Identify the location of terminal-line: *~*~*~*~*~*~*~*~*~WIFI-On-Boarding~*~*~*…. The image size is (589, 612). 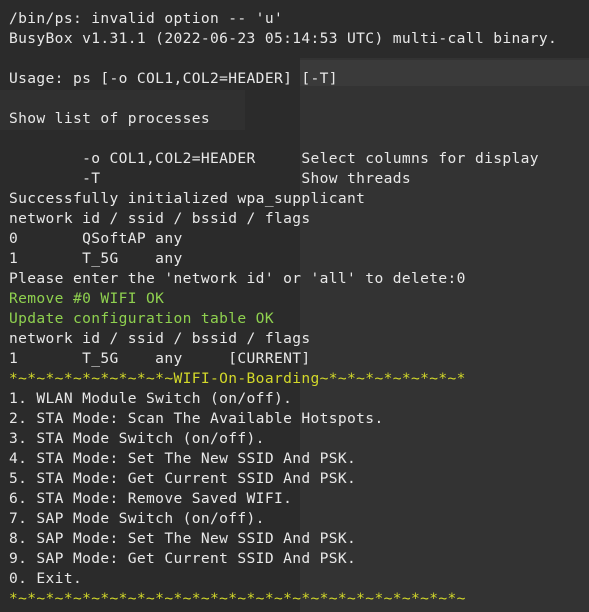
(237, 378).